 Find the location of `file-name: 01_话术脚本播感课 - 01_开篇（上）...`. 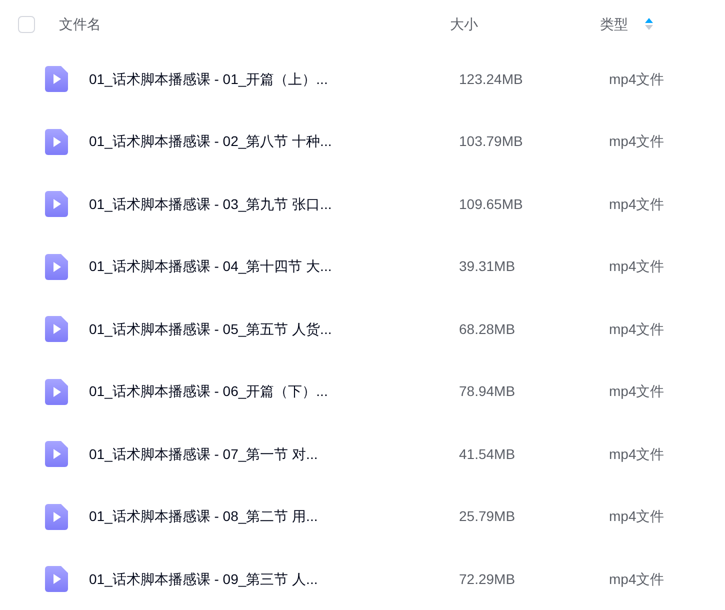

file-name: 01_话术脚本播感课 - 01_开篇（上）... is located at coordinates (269, 79).